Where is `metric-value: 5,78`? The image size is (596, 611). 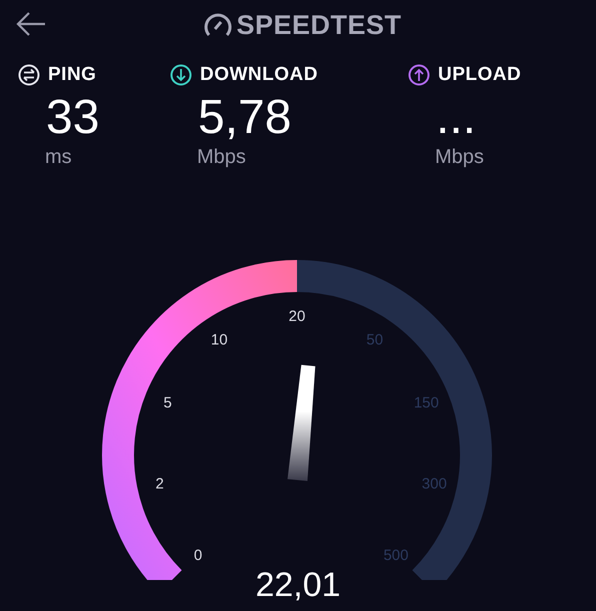 metric-value: 5,78 is located at coordinates (245, 118).